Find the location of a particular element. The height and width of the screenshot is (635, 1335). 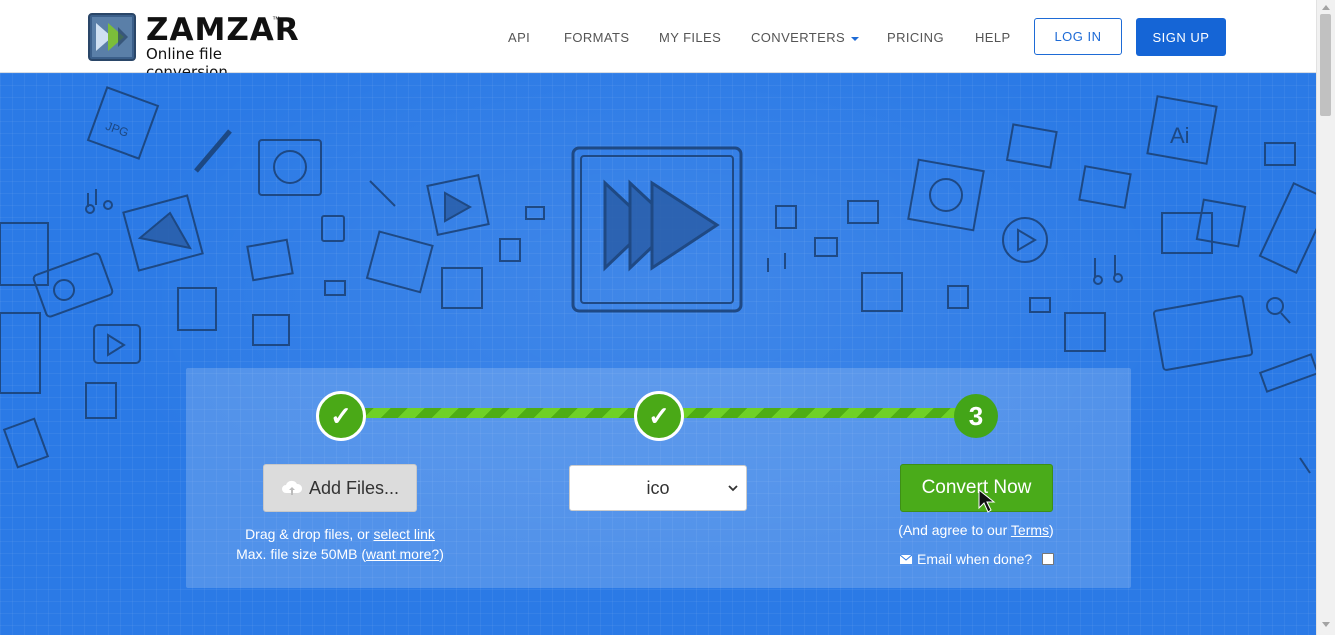

scroll-down-arrow-icon is located at coordinates (1326, 625).